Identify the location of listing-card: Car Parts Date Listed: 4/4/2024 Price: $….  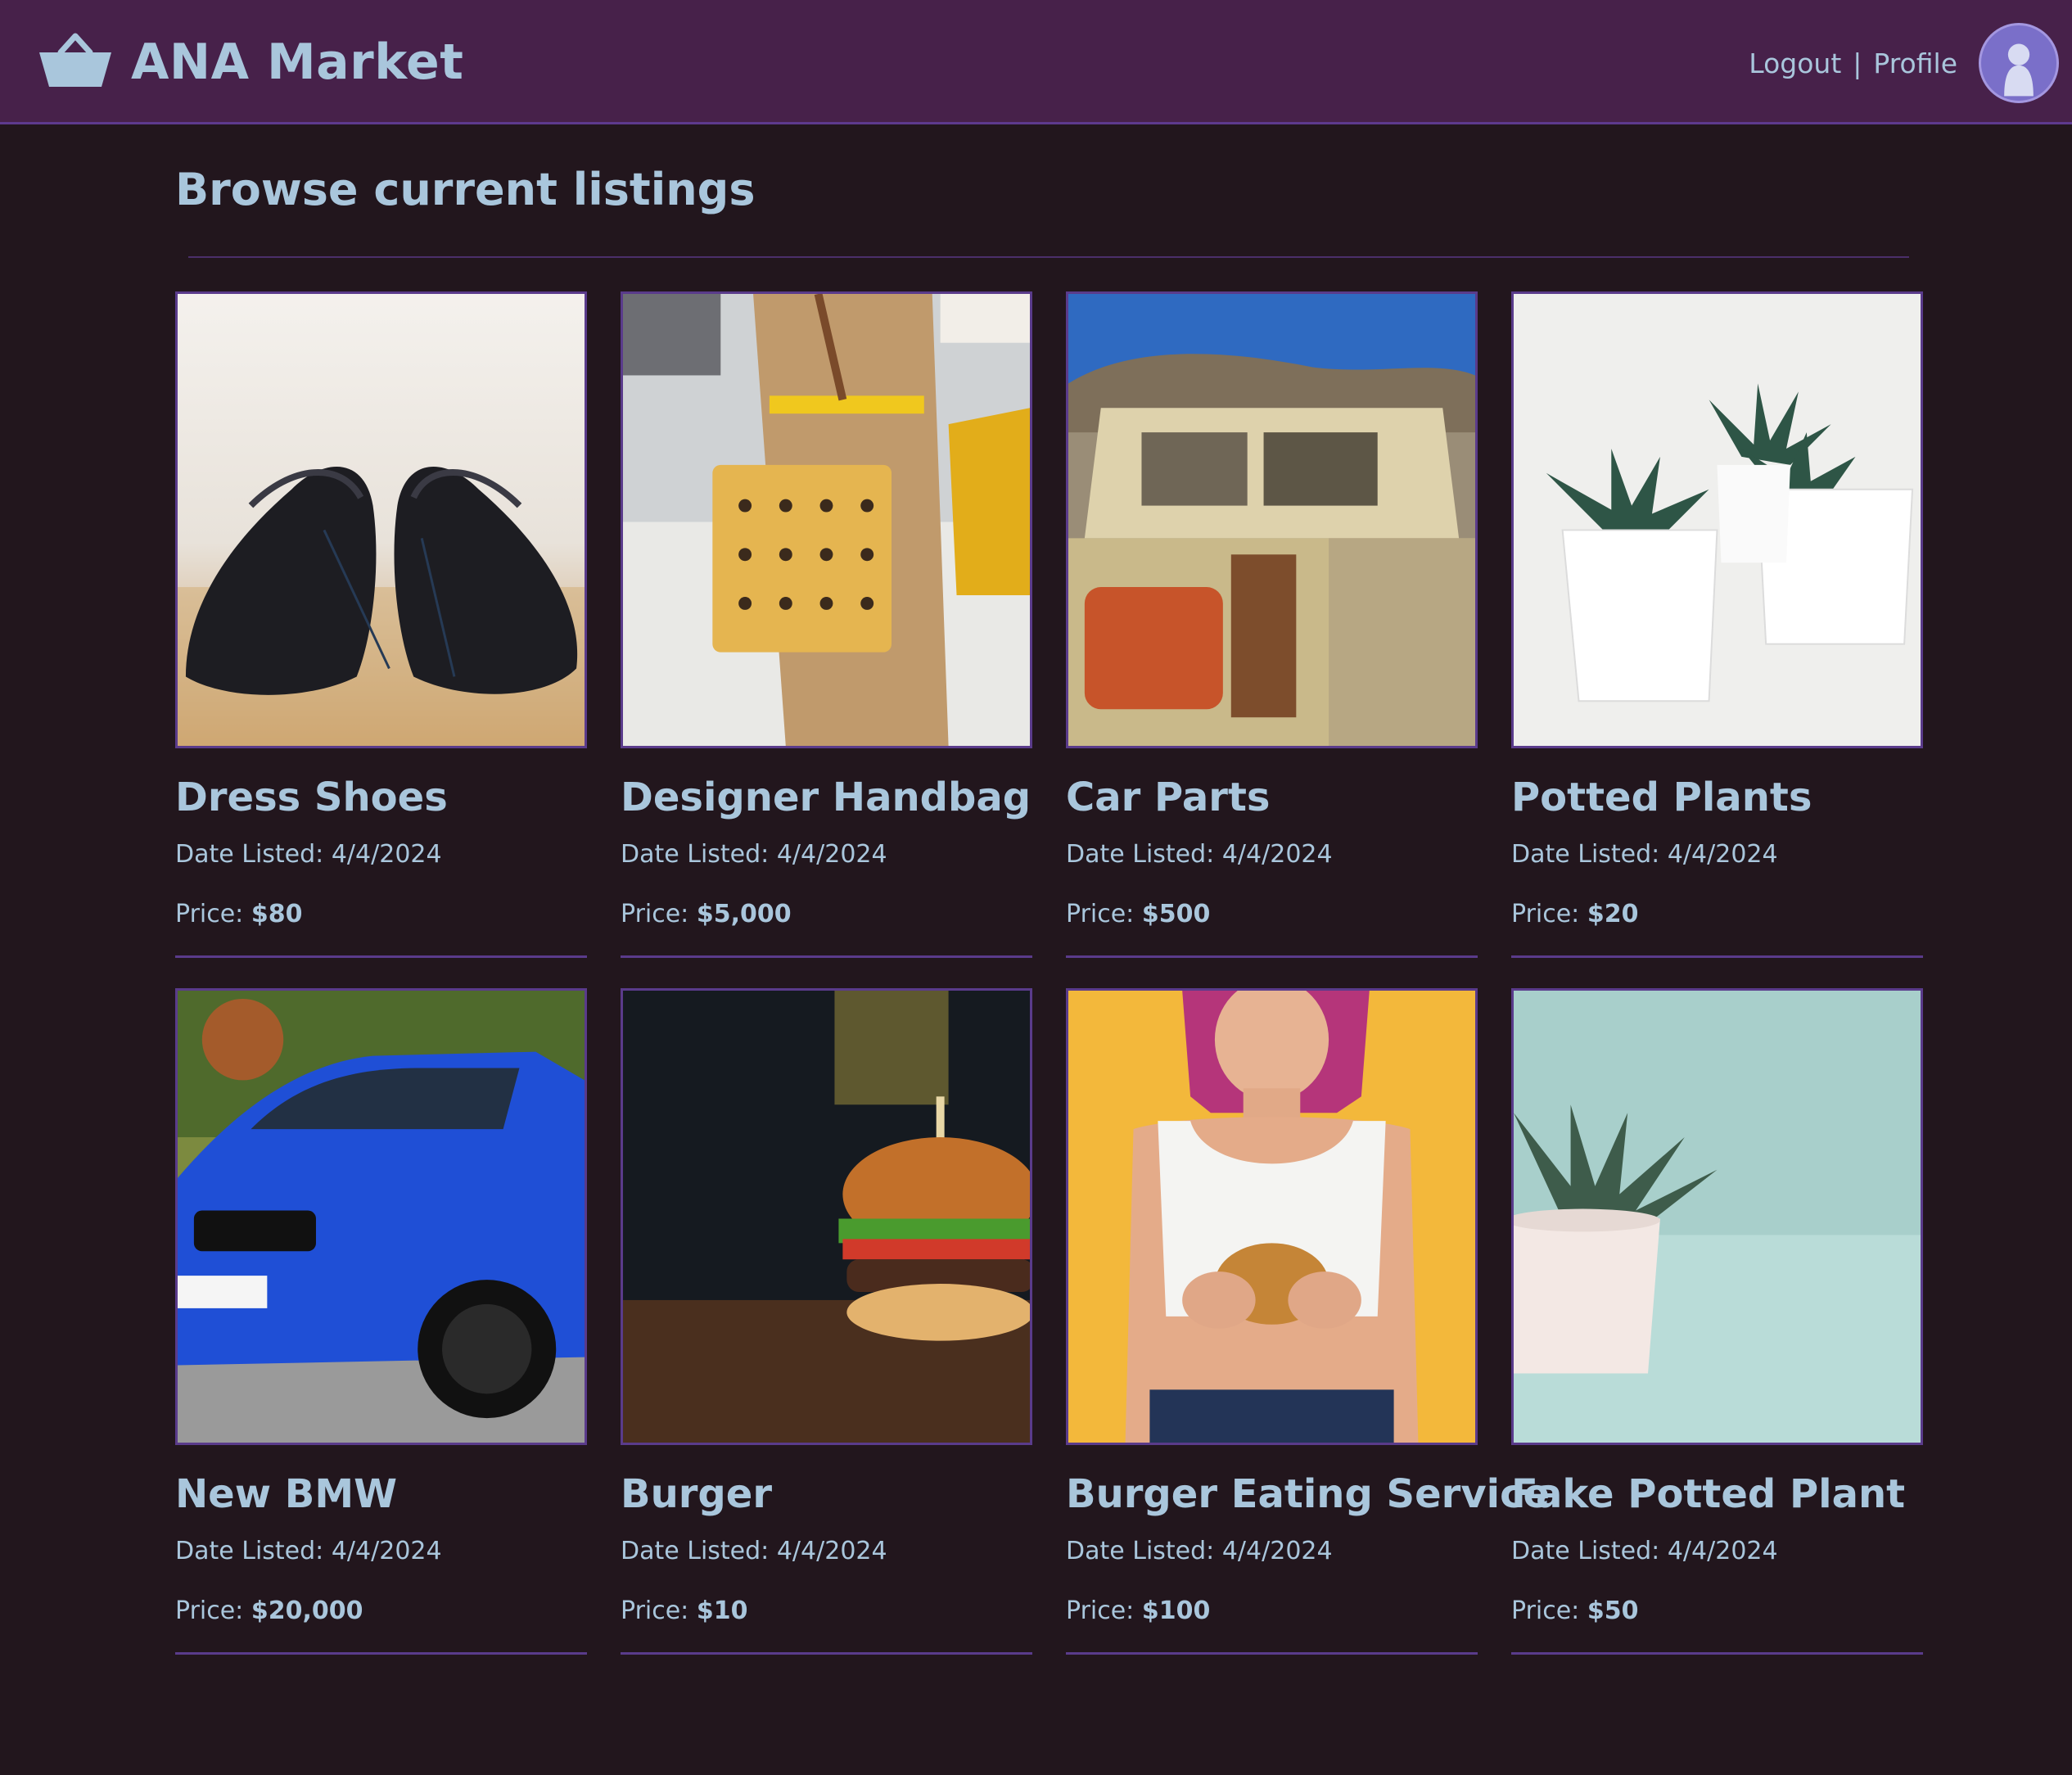
(1272, 625).